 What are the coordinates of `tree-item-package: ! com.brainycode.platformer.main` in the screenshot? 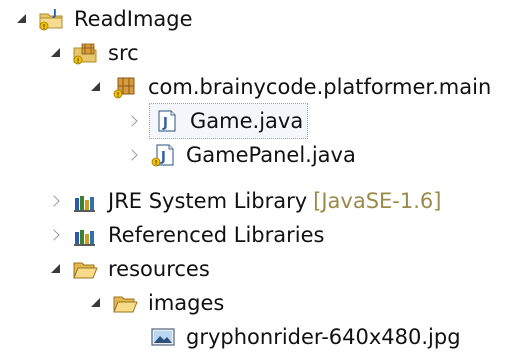 It's located at (289, 87).